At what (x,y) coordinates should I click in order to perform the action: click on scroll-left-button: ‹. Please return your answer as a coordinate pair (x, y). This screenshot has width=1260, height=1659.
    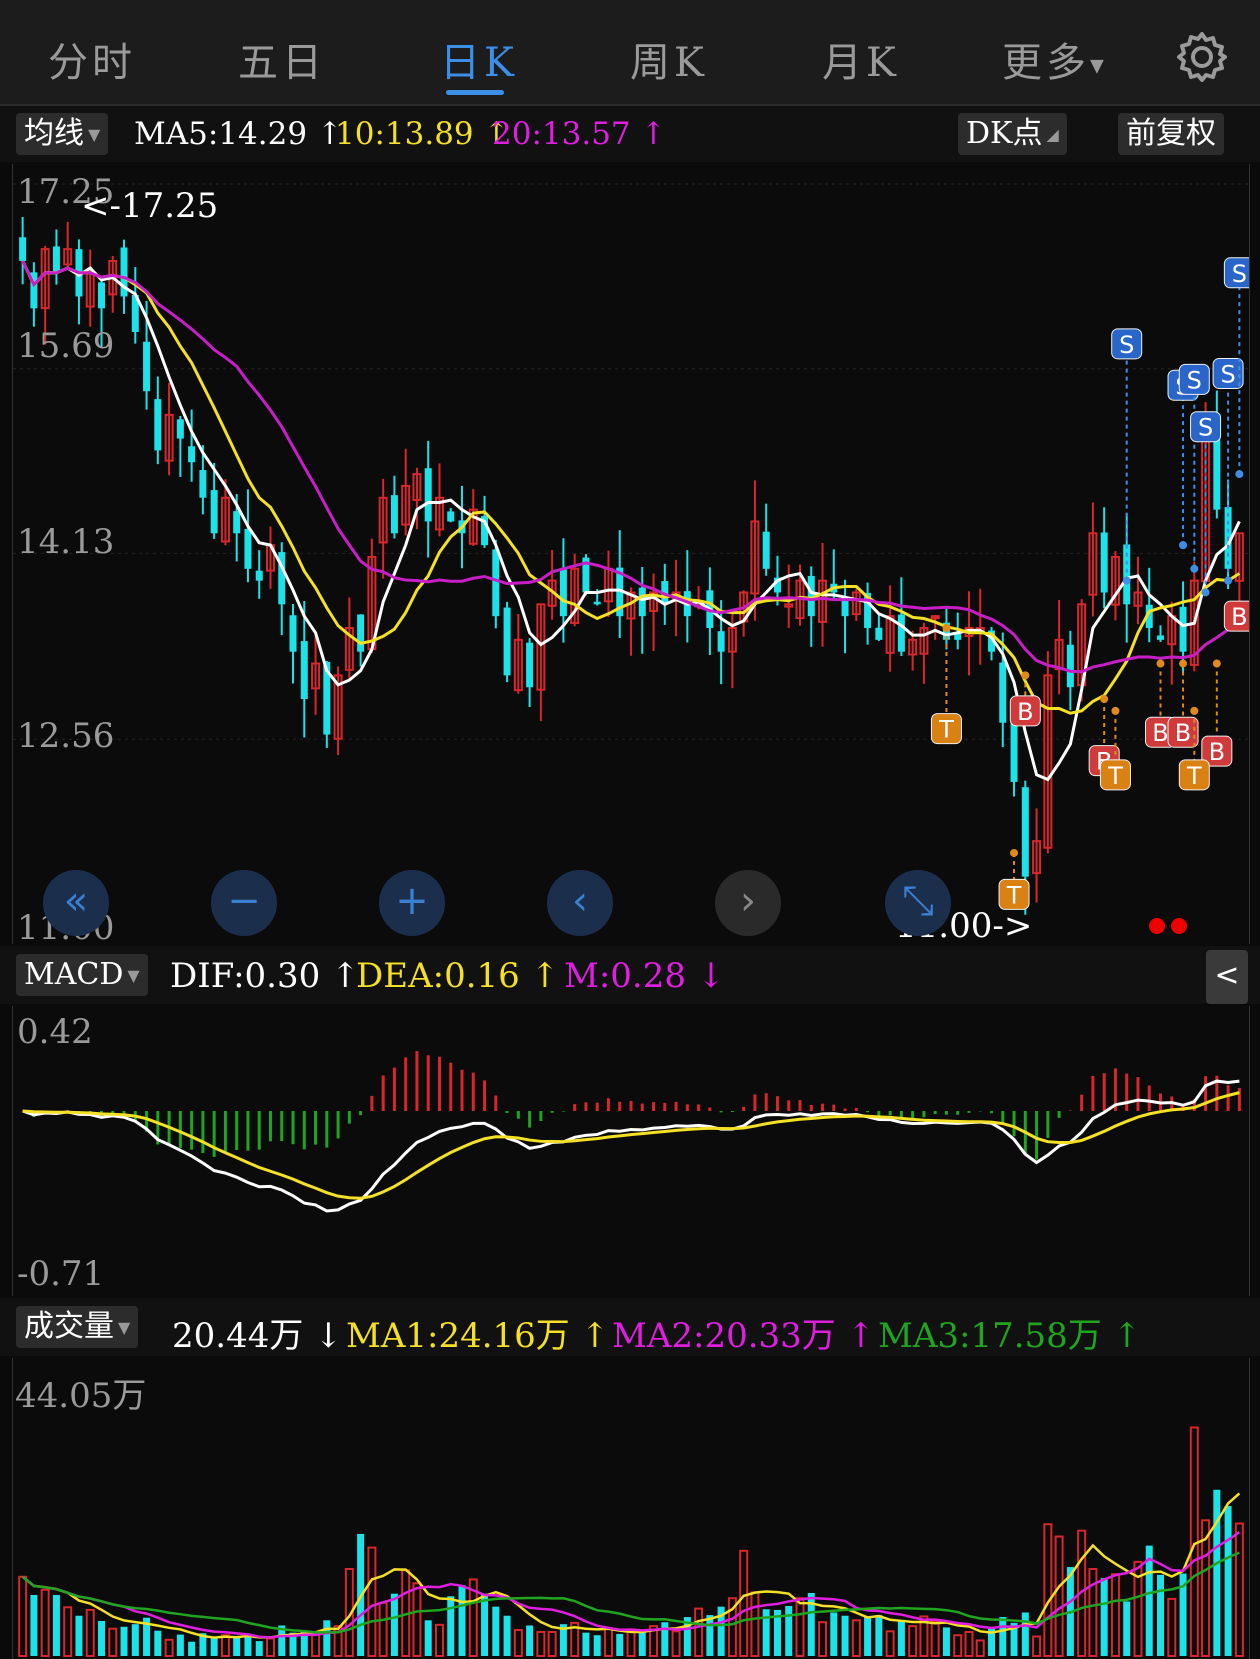
    Looking at the image, I should click on (580, 903).